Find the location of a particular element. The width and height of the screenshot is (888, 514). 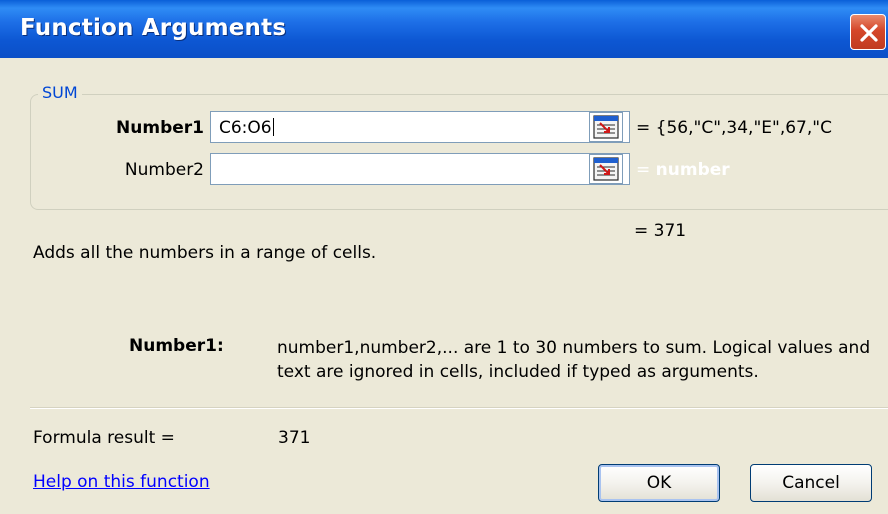

number1-input: C6:O6 is located at coordinates (420, 127).